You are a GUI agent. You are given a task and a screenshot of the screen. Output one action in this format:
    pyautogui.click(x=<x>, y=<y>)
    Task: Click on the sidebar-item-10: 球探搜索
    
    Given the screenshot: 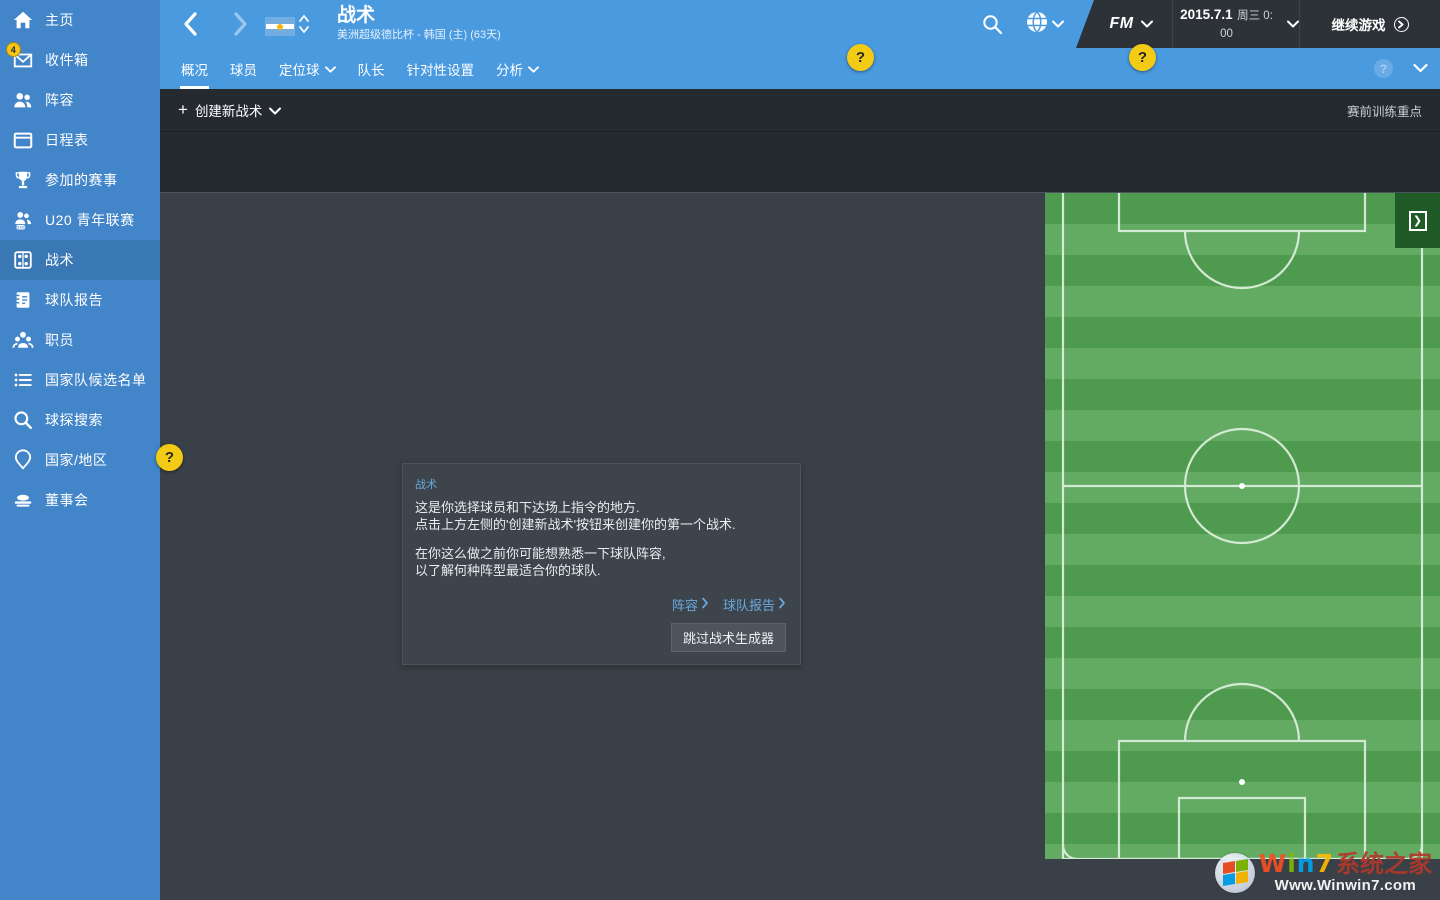 What is the action you would take?
    pyautogui.click(x=80, y=420)
    